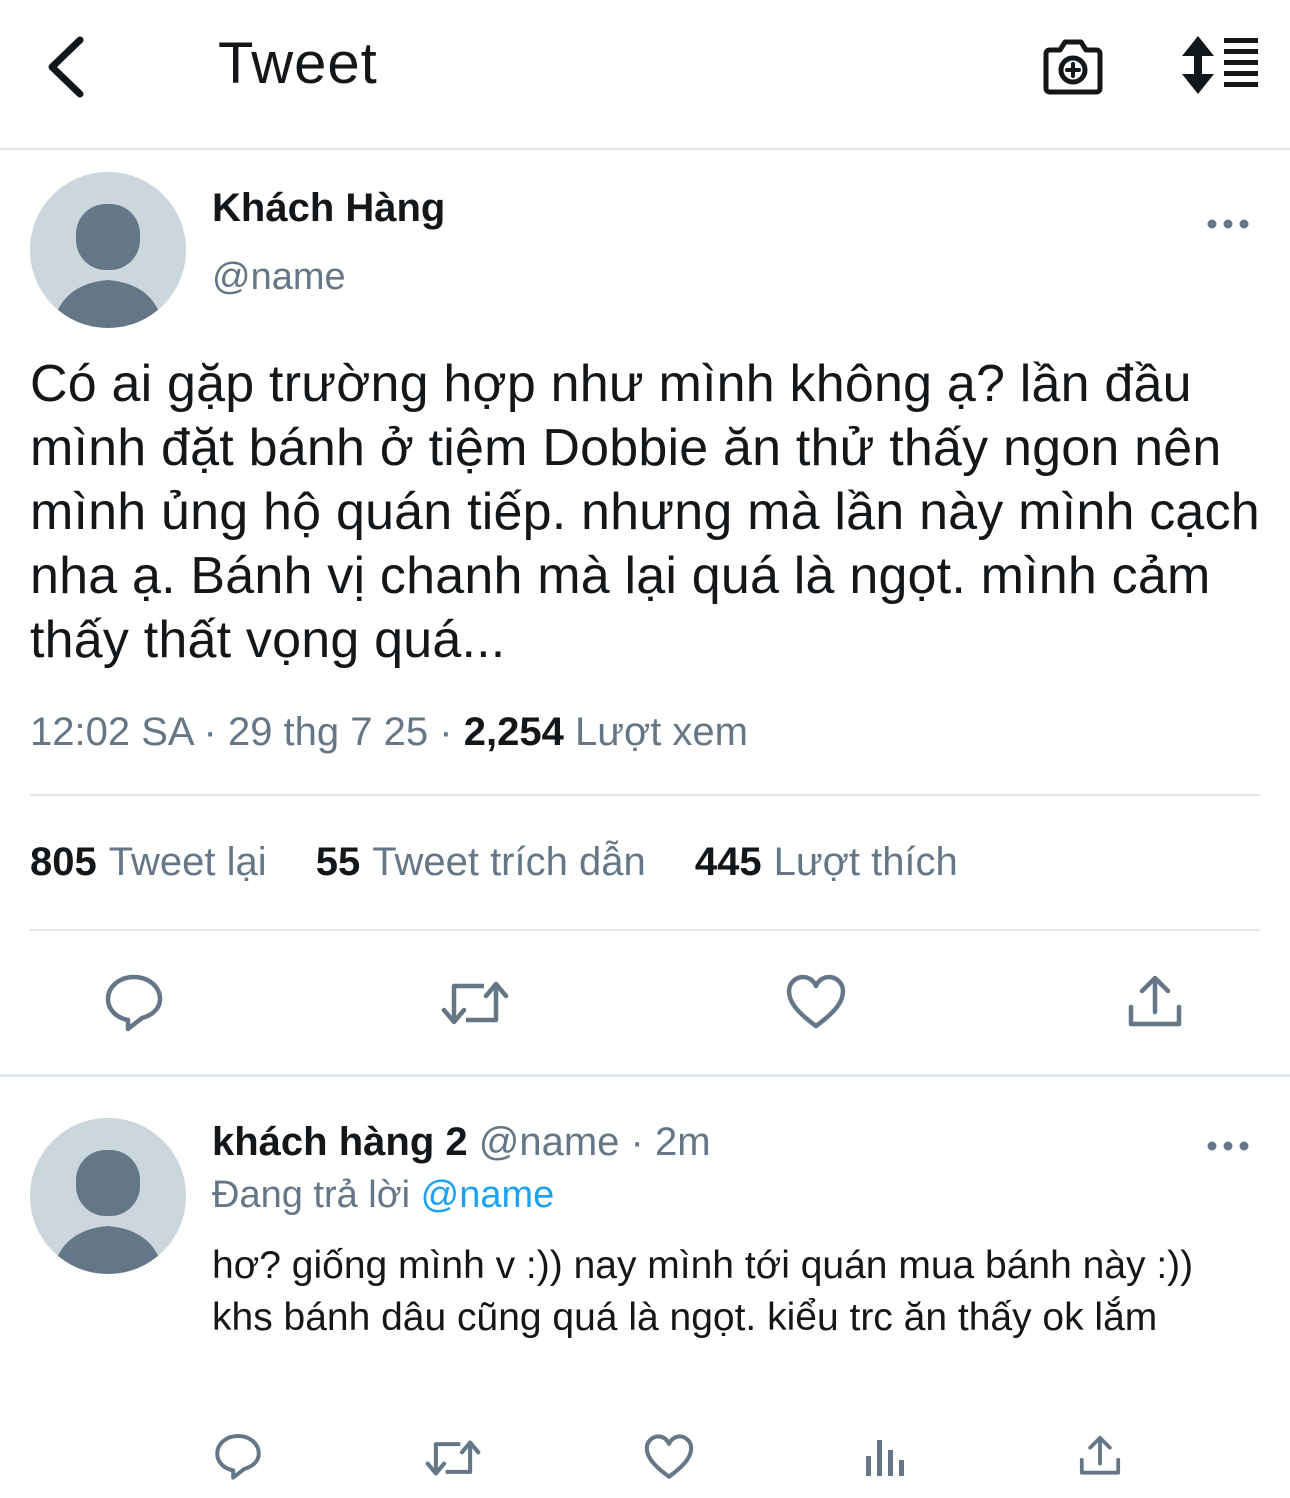  I want to click on sort-button, so click(1219, 65).